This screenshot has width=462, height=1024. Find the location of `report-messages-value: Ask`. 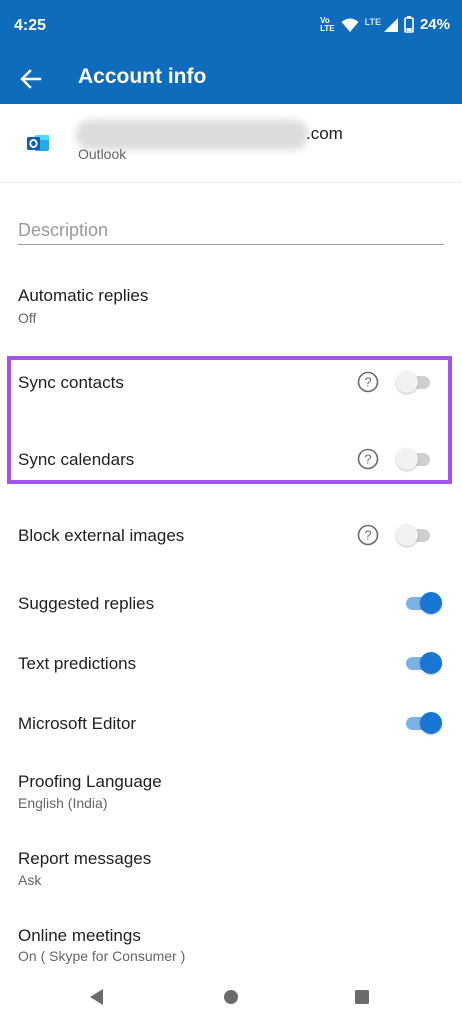

report-messages-value: Ask is located at coordinates (30, 880).